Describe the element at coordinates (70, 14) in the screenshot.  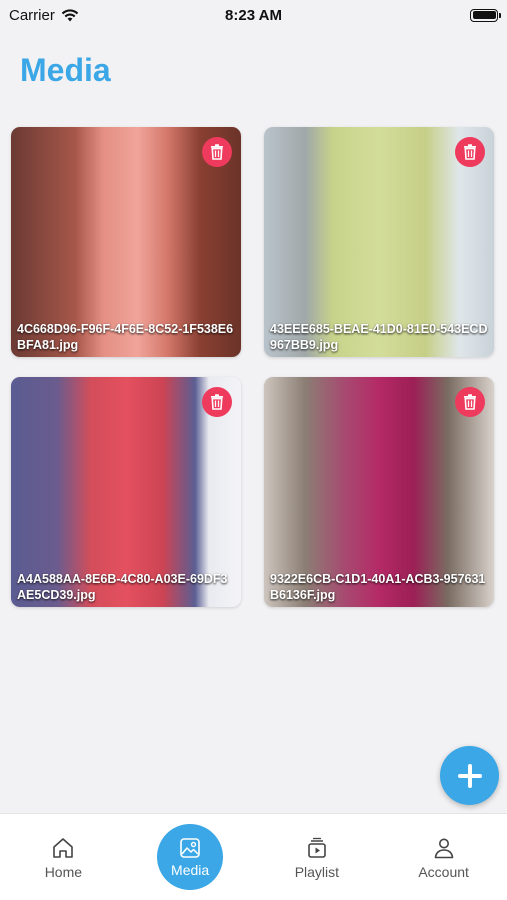
I see `wifi-icon` at that location.